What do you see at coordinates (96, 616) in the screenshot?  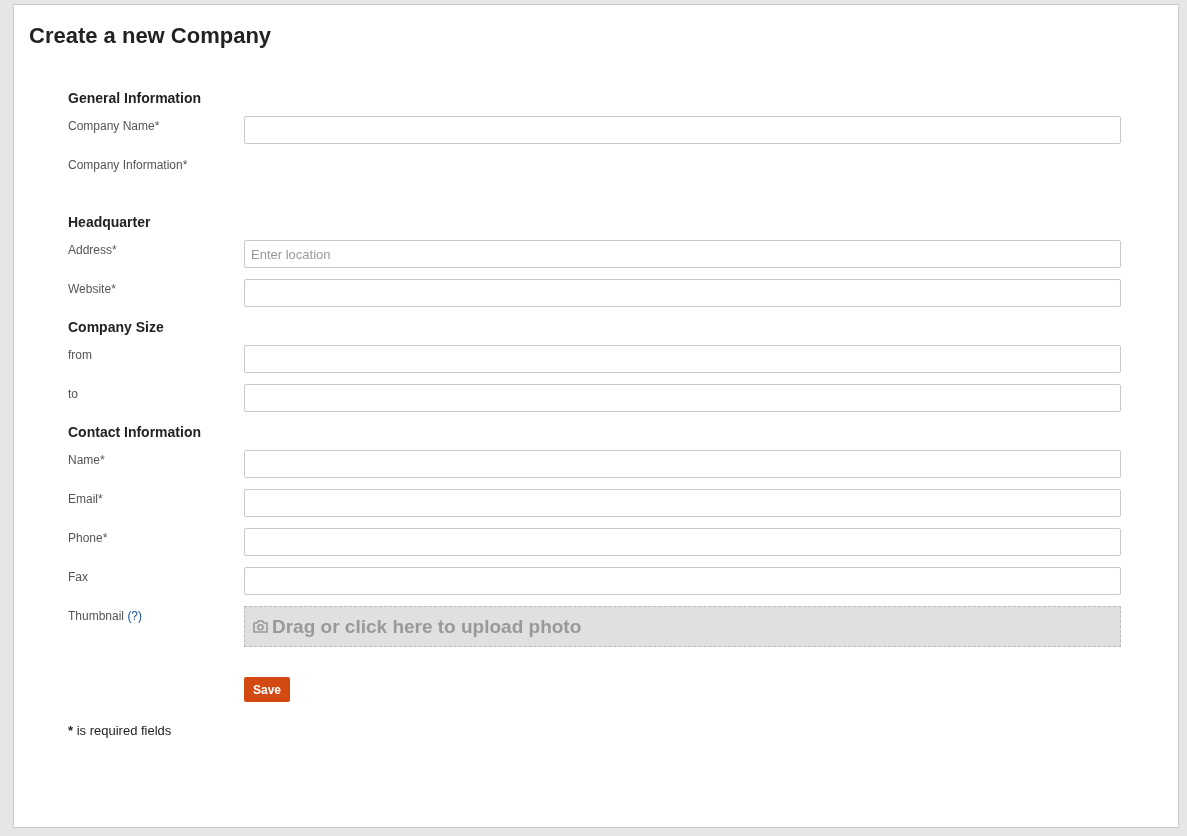 I see `field-label: Thumbnail` at bounding box center [96, 616].